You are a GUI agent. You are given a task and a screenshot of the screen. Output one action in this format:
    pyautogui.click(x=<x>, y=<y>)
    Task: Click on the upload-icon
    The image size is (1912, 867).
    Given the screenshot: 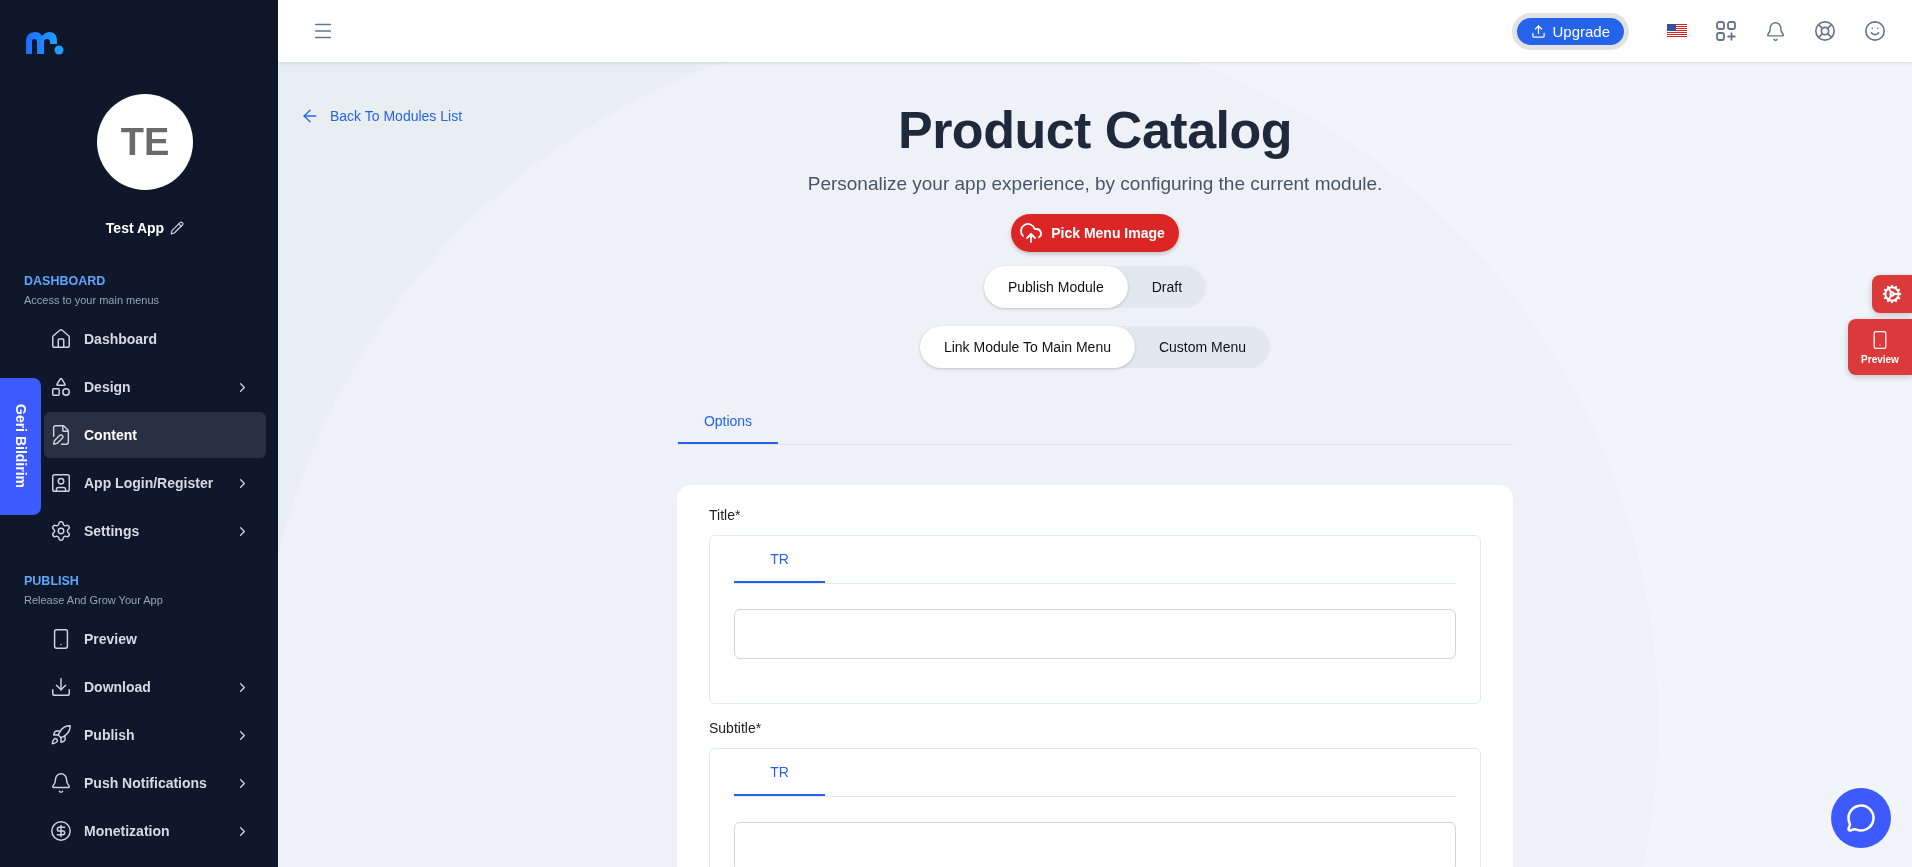 What is the action you would take?
    pyautogui.click(x=1539, y=31)
    